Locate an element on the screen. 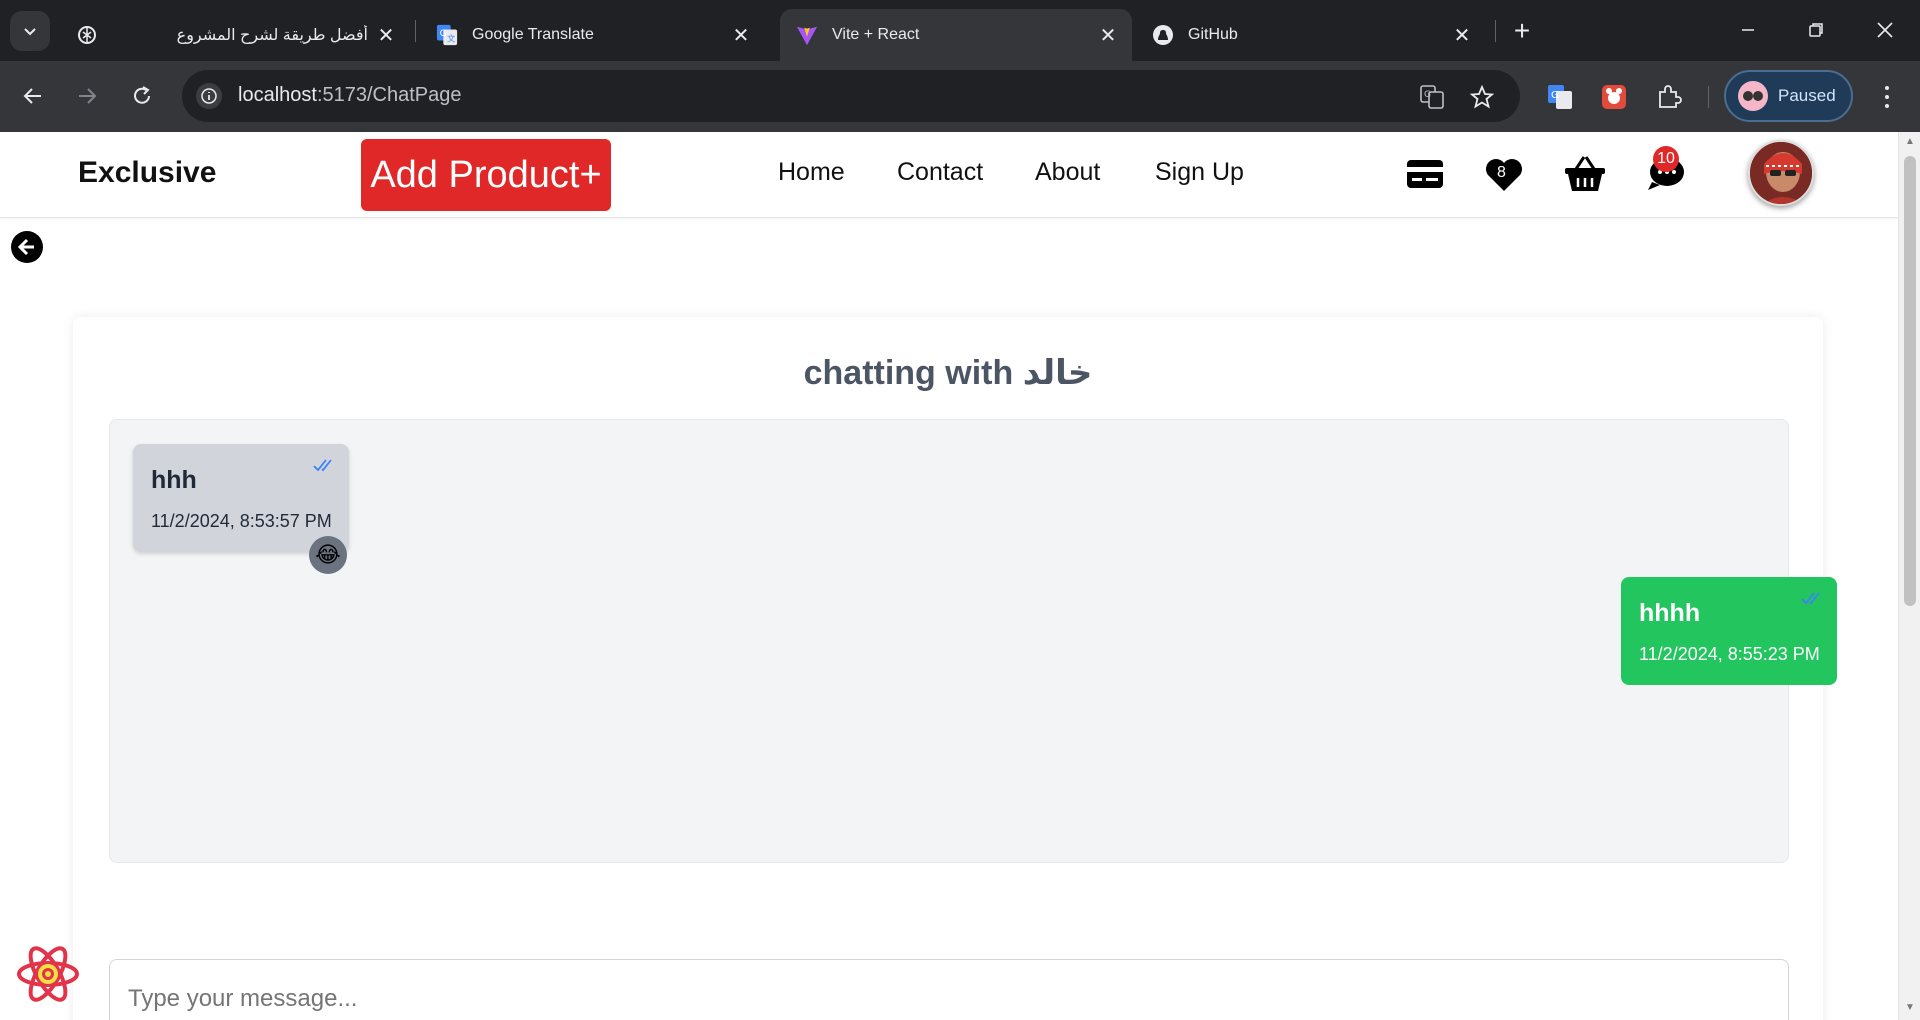 This screenshot has height=1020, width=1920. basket-icon is located at coordinates (1585, 174).